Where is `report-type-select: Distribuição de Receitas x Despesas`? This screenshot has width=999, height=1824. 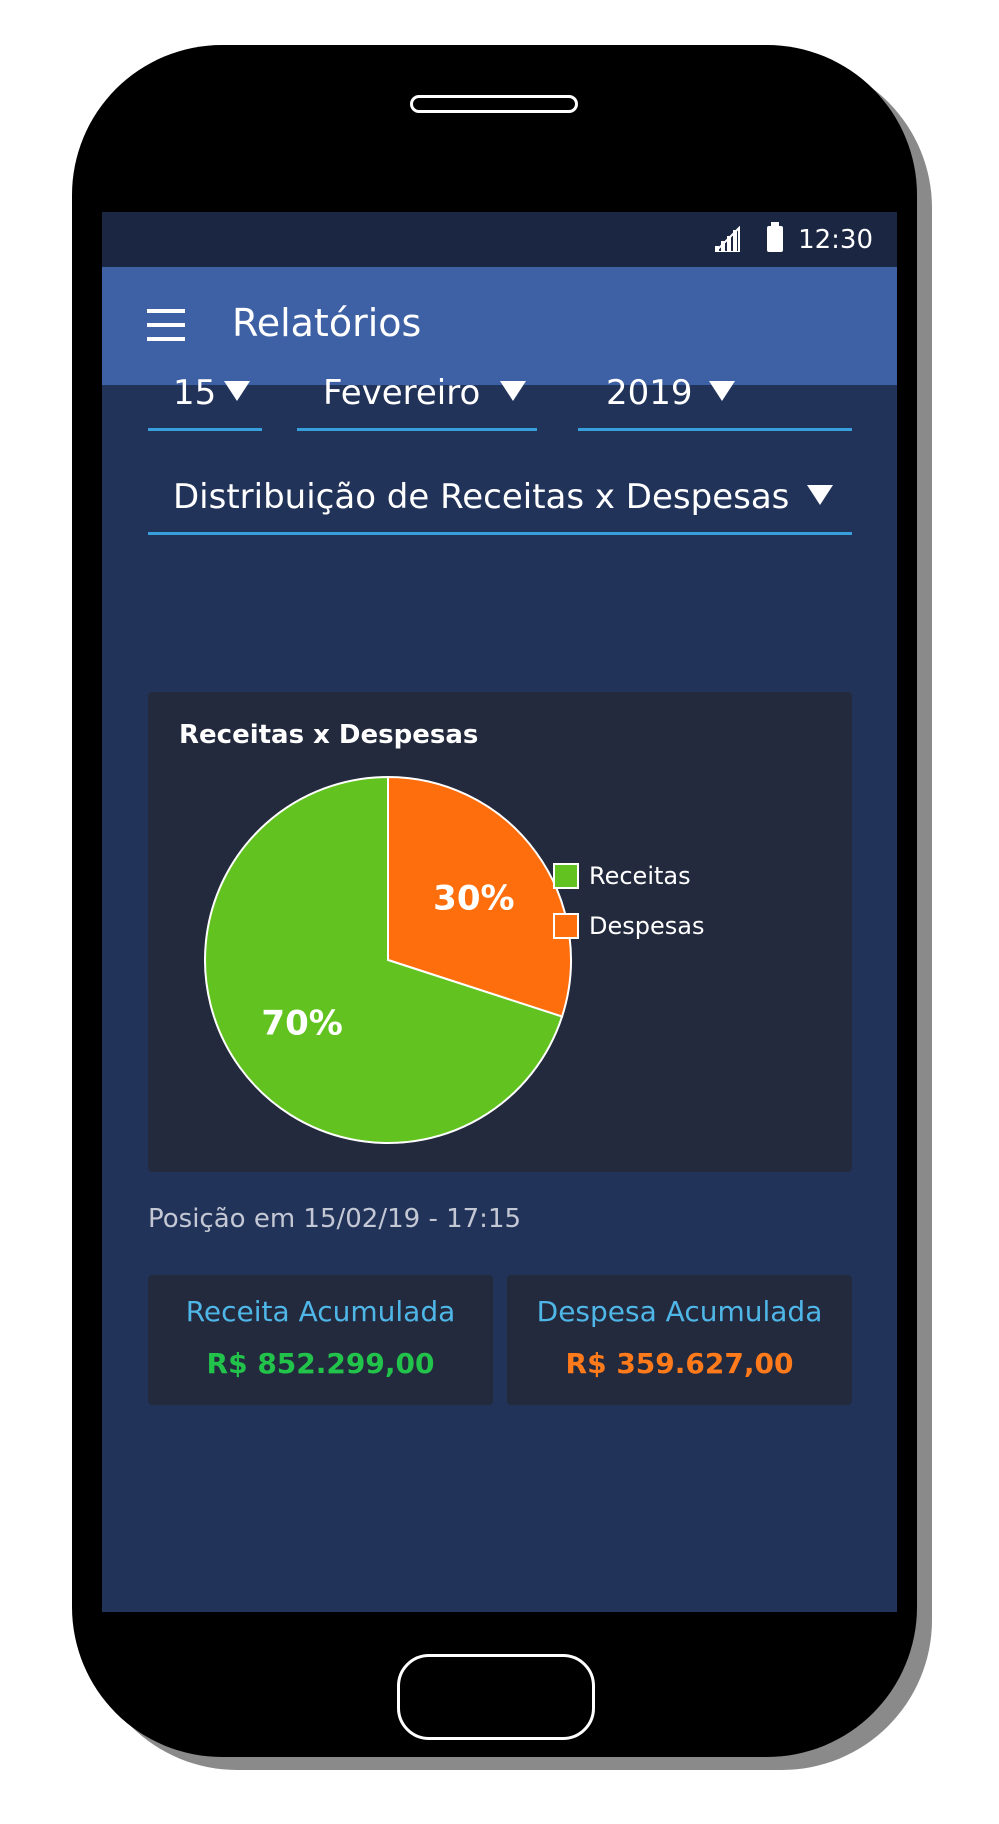 report-type-select: Distribuição de Receitas x Despesas is located at coordinates (500, 500).